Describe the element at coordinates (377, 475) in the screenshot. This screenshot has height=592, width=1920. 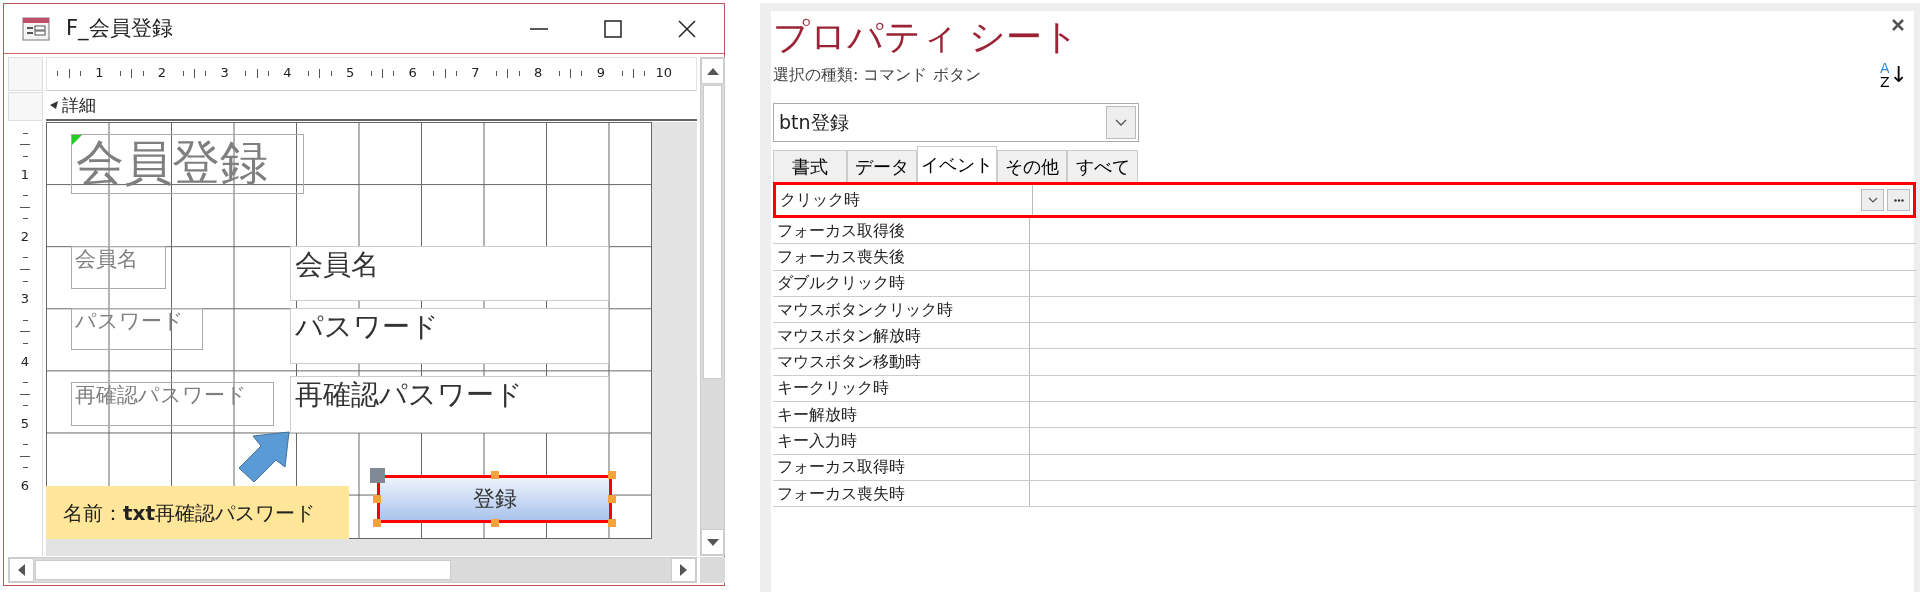
I see `move-handle` at that location.